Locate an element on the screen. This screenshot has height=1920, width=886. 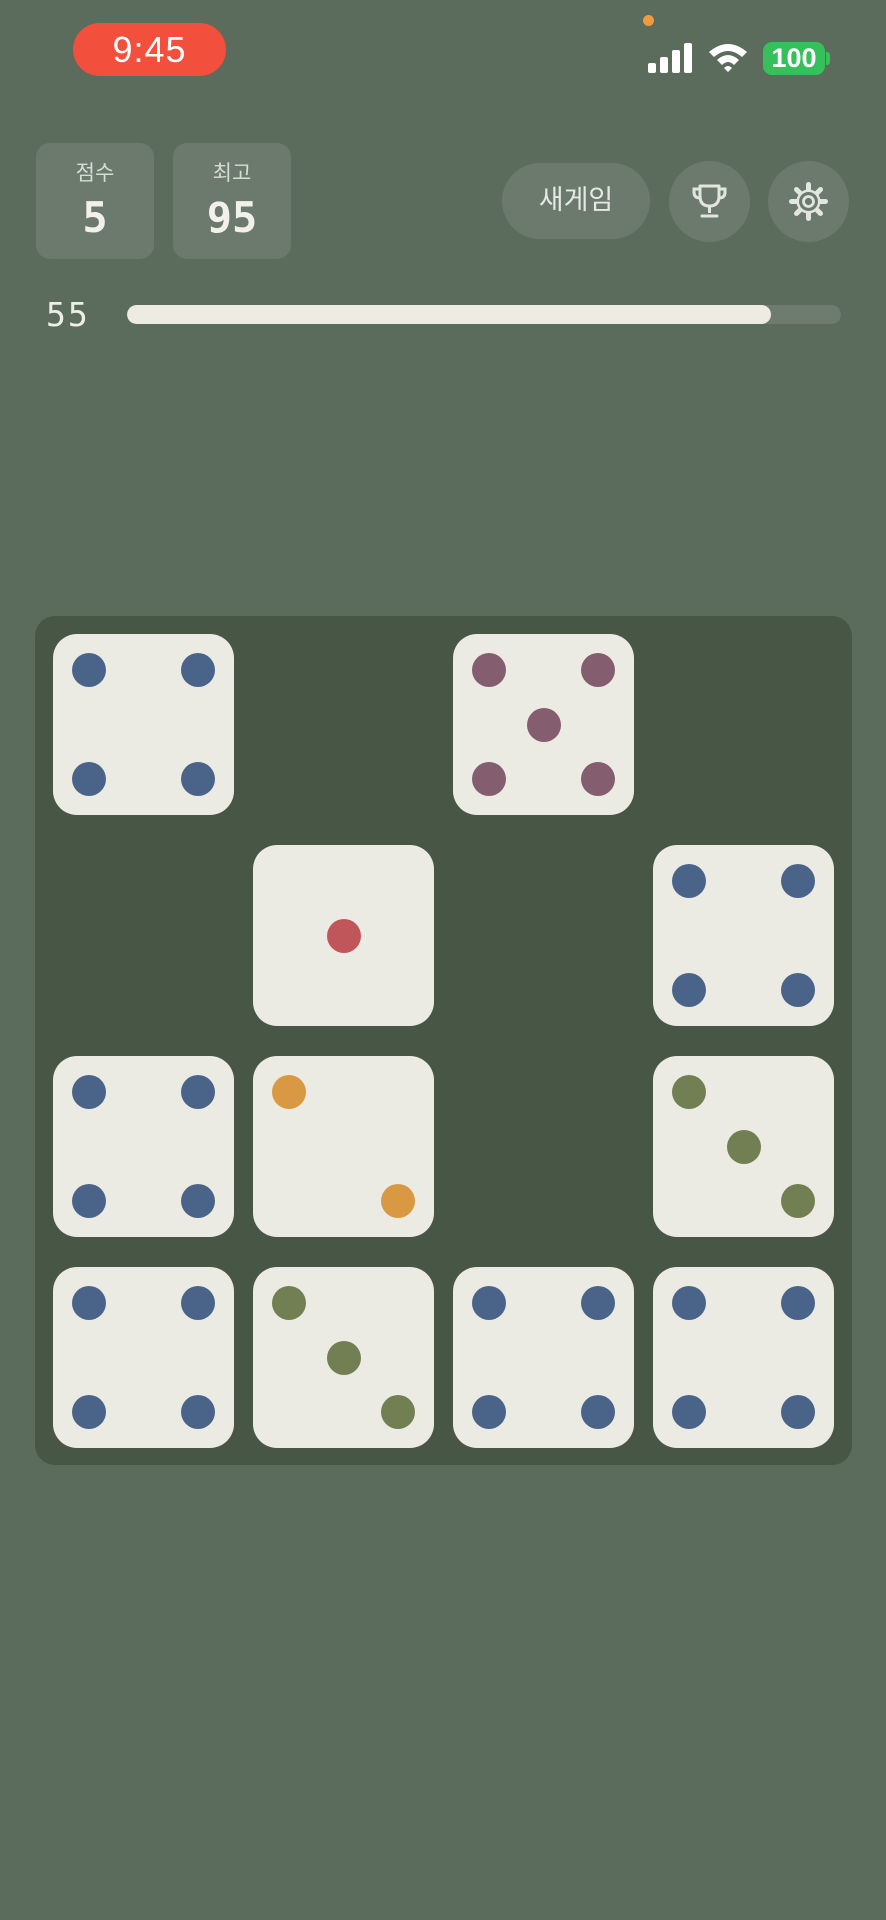
status-time: 9:45 is located at coordinates (149, 49).